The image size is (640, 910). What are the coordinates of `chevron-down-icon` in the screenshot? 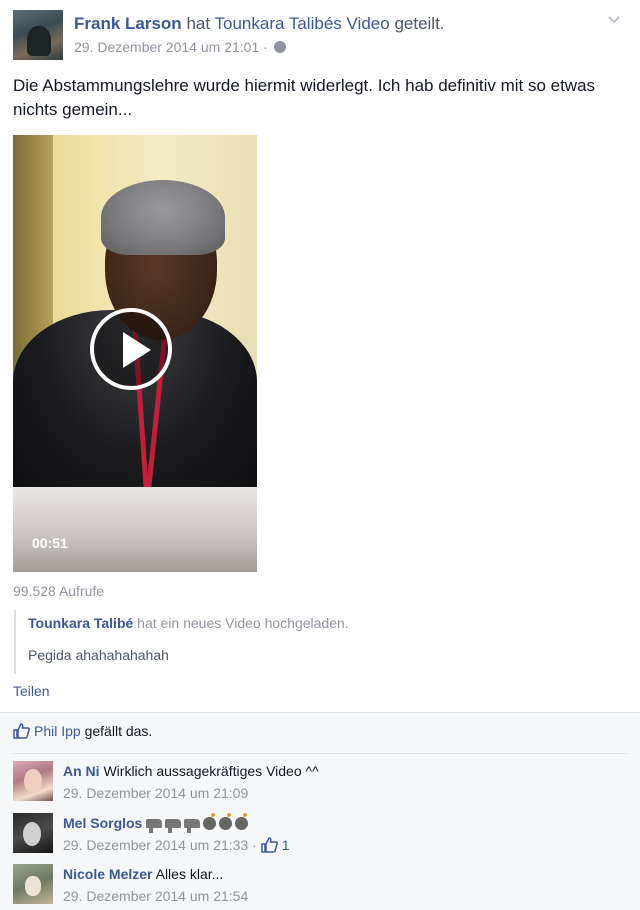 It's located at (614, 20).